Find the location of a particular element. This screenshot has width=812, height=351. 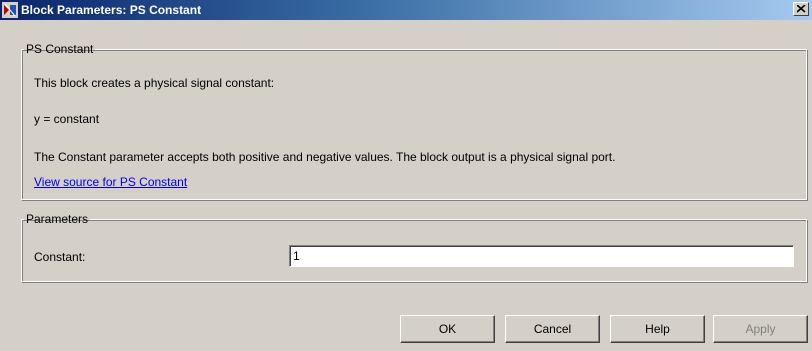

description-group-legend: PS Constant is located at coordinates (60, 49).